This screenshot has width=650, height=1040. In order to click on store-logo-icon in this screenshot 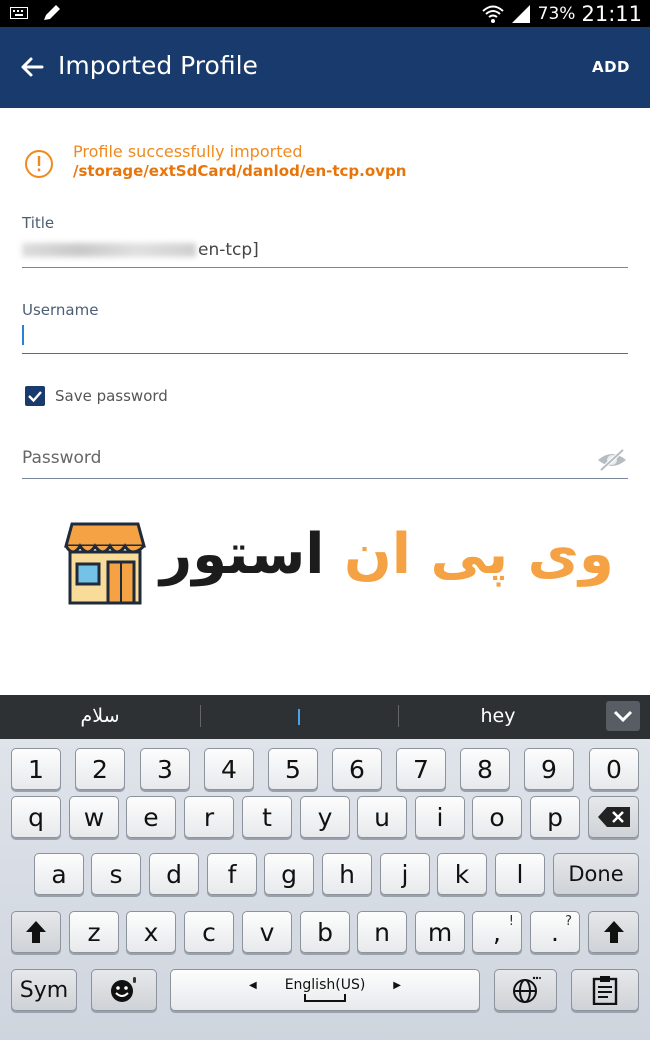, I will do `click(105, 563)`.